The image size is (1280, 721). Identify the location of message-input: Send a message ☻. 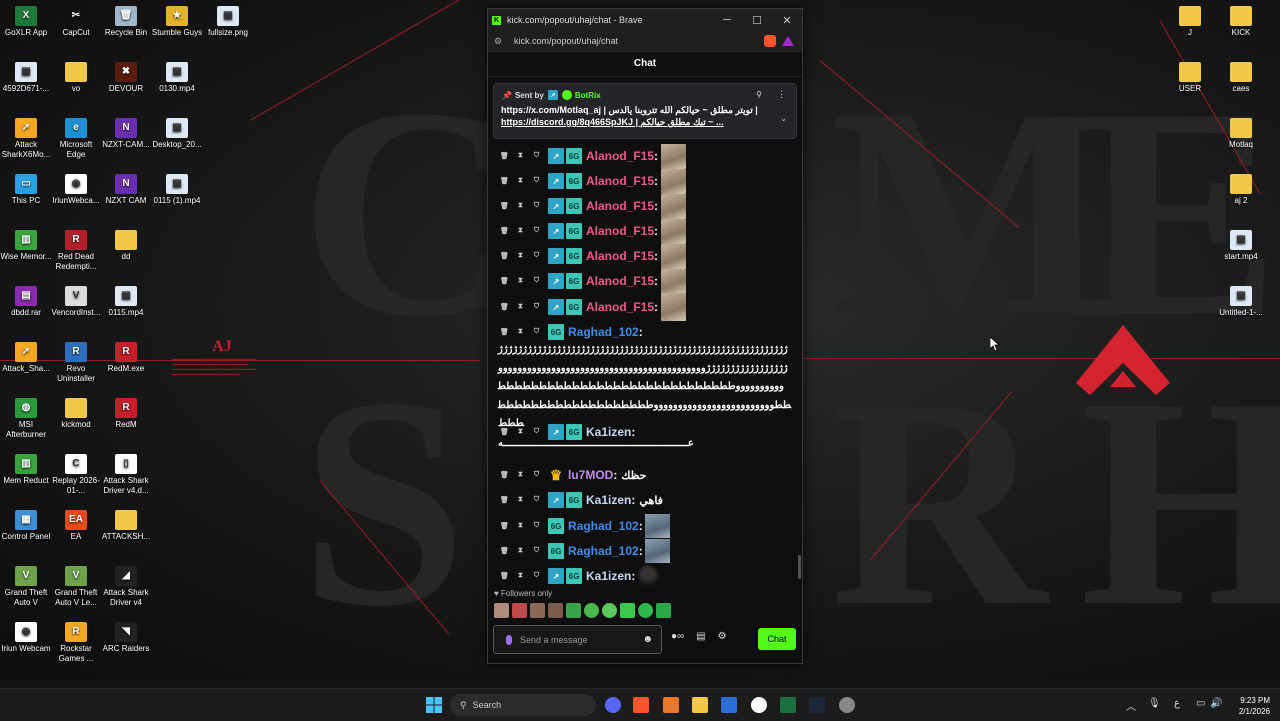
(577, 639).